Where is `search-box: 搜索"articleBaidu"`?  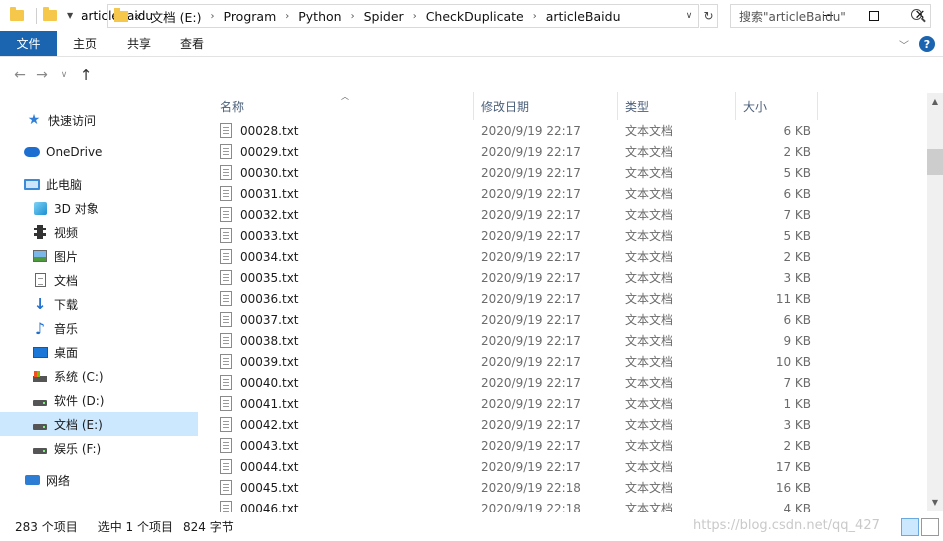
search-box: 搜索"articleBaidu" is located at coordinates (830, 16).